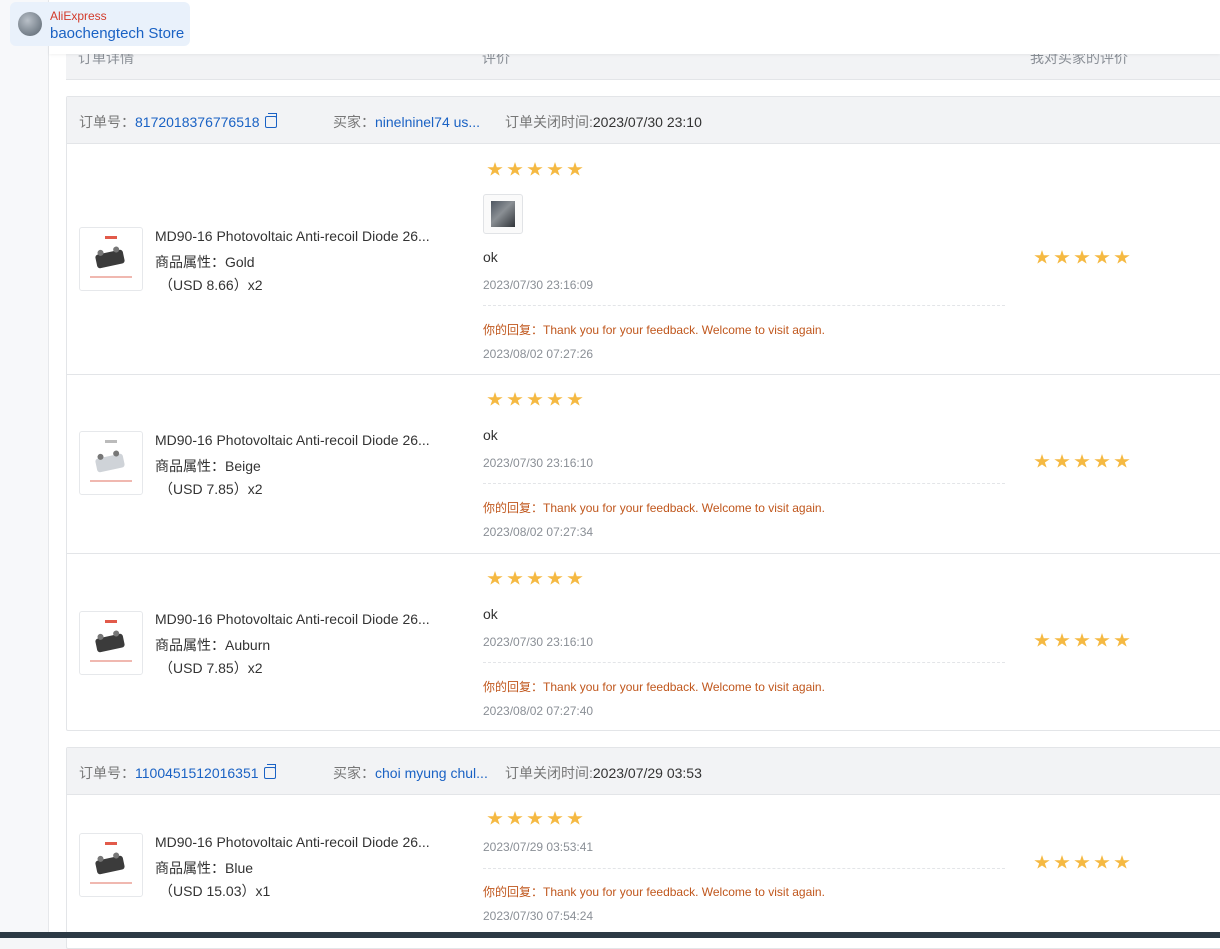 The width and height of the screenshot is (1220, 949). What do you see at coordinates (538, 532) in the screenshot?
I see `reply-time: 2023/08/02 07:27:34` at bounding box center [538, 532].